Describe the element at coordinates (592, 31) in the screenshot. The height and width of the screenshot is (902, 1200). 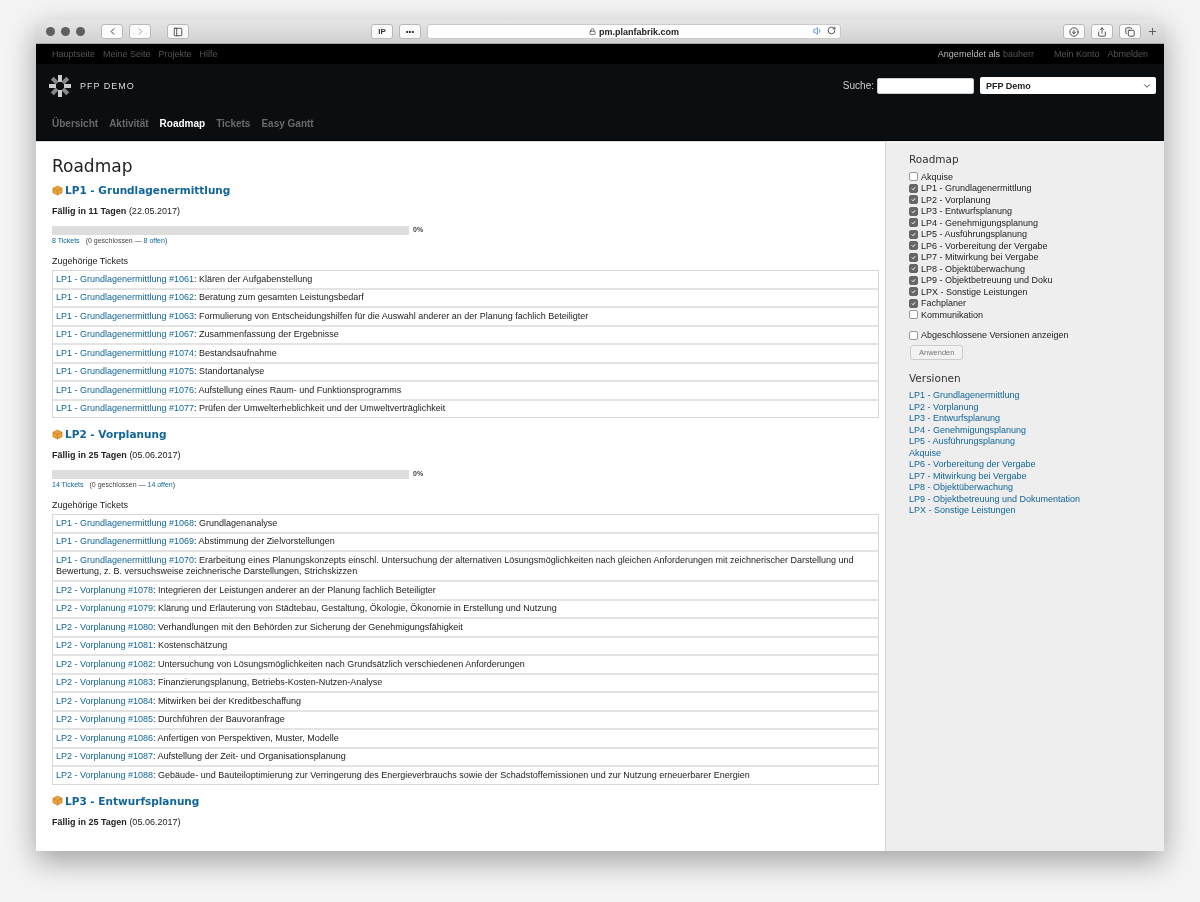
I see `lock-icon` at that location.